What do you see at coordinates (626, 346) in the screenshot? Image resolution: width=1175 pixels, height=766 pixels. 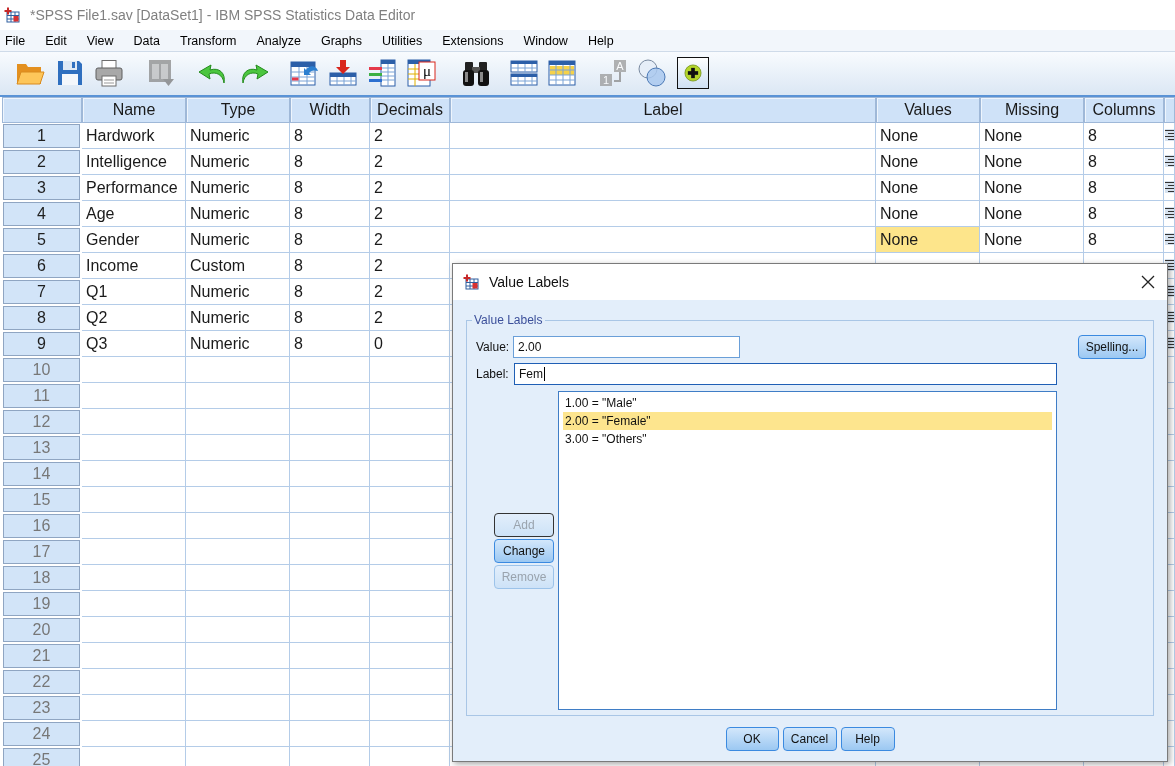 I see `value-field: 2.00` at bounding box center [626, 346].